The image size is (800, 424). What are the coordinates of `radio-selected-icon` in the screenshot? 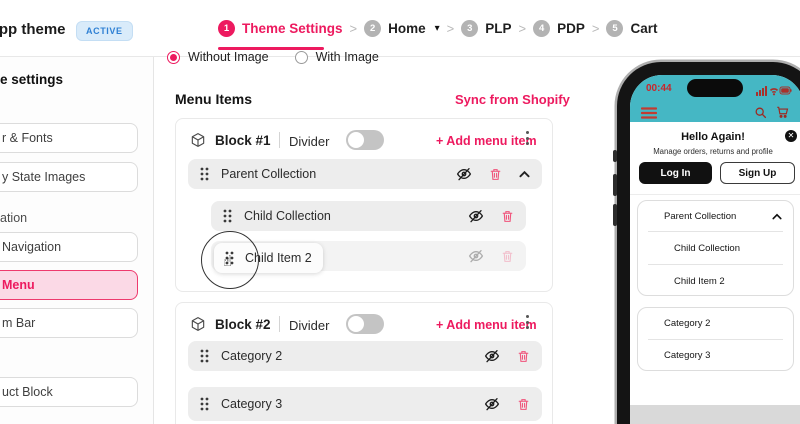 It's located at (173, 57).